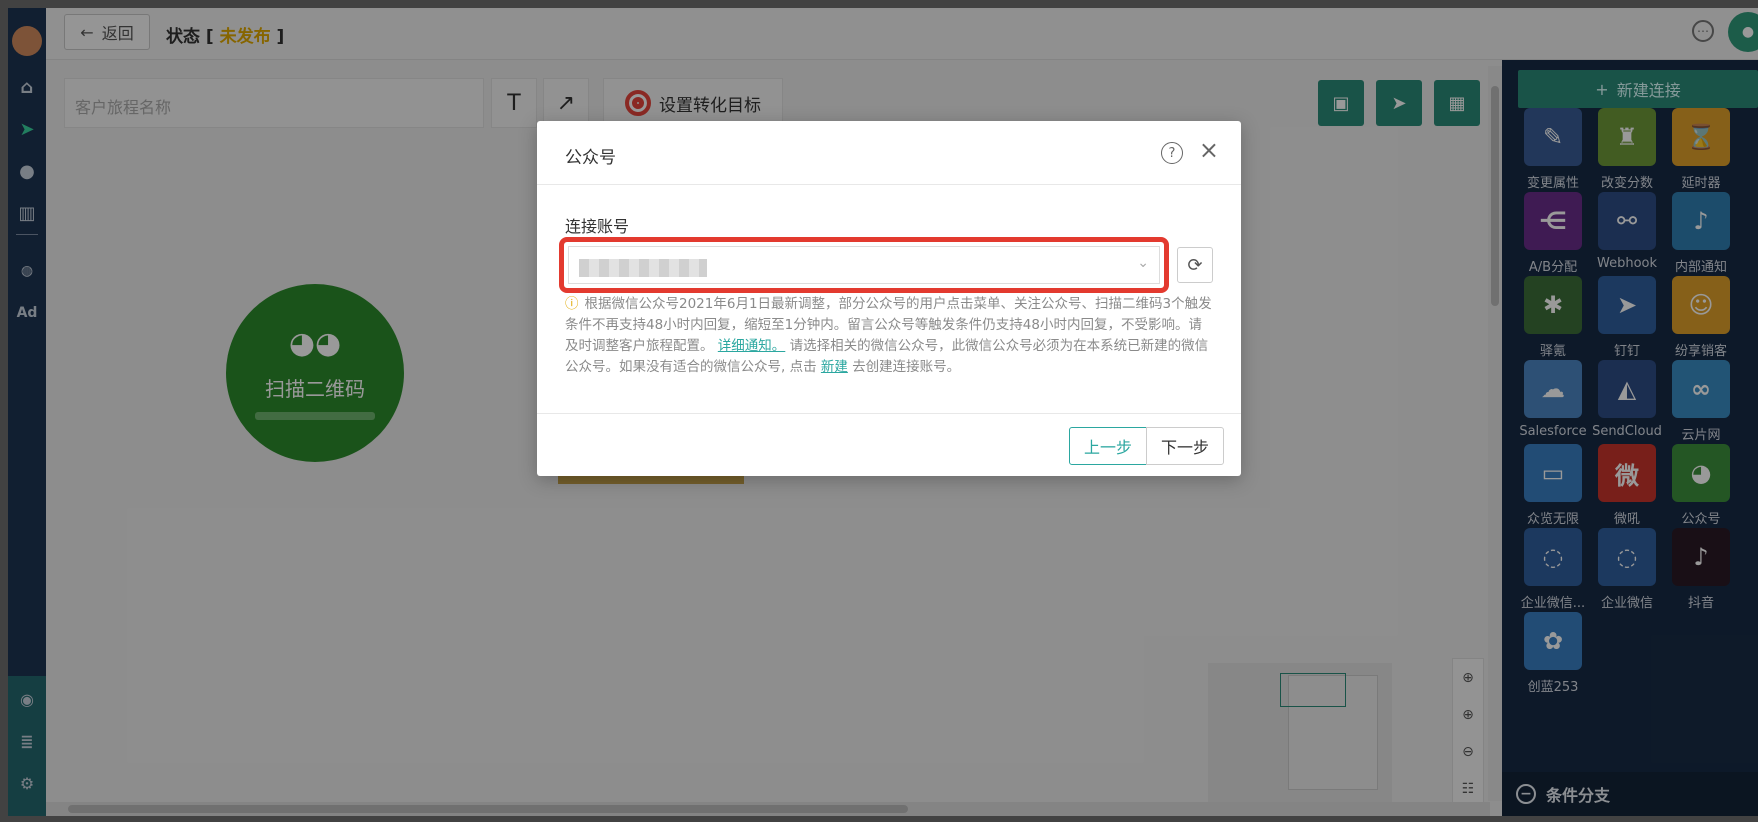 This screenshot has height=822, width=1758. Describe the element at coordinates (643, 268) in the screenshot. I see `selected-value-blurred` at that location.